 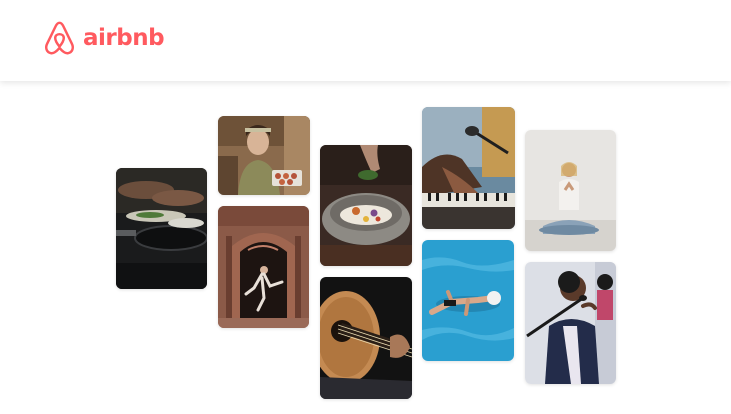 I want to click on photo-cooking, so click(x=161, y=228).